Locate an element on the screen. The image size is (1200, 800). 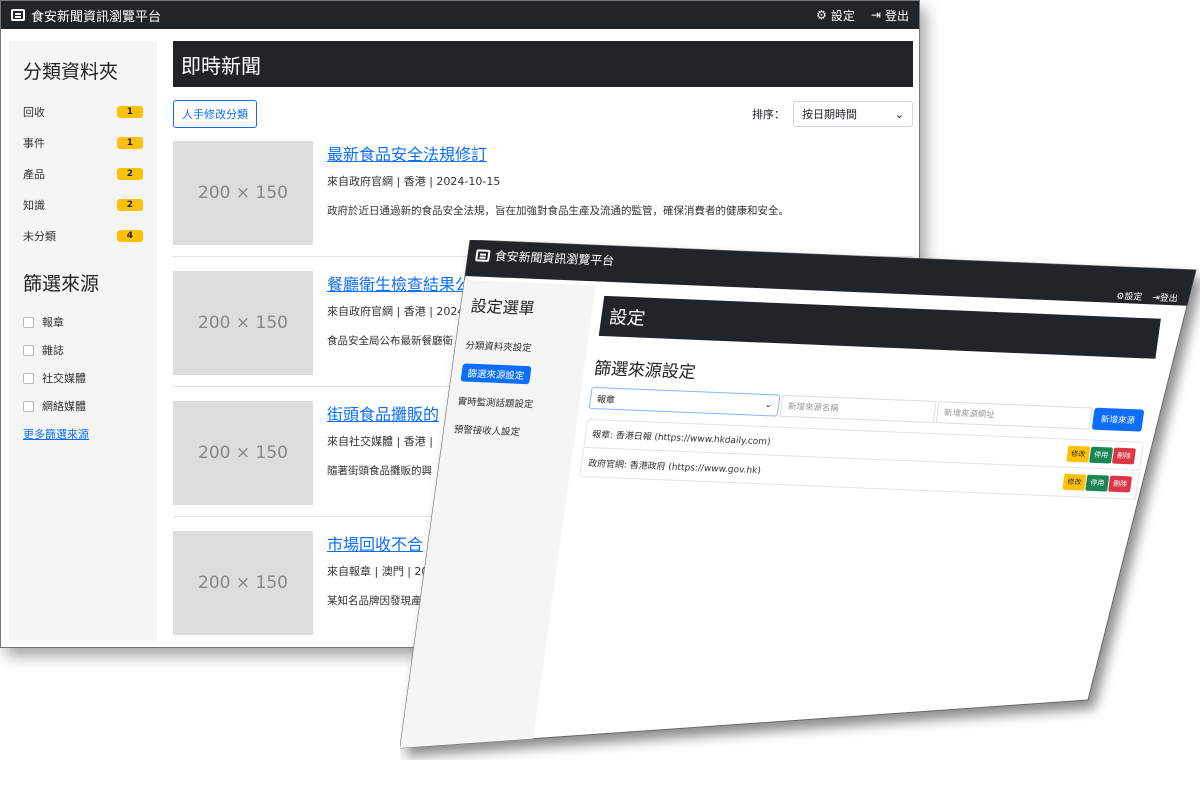
folder-label: 回收 is located at coordinates (34, 112).